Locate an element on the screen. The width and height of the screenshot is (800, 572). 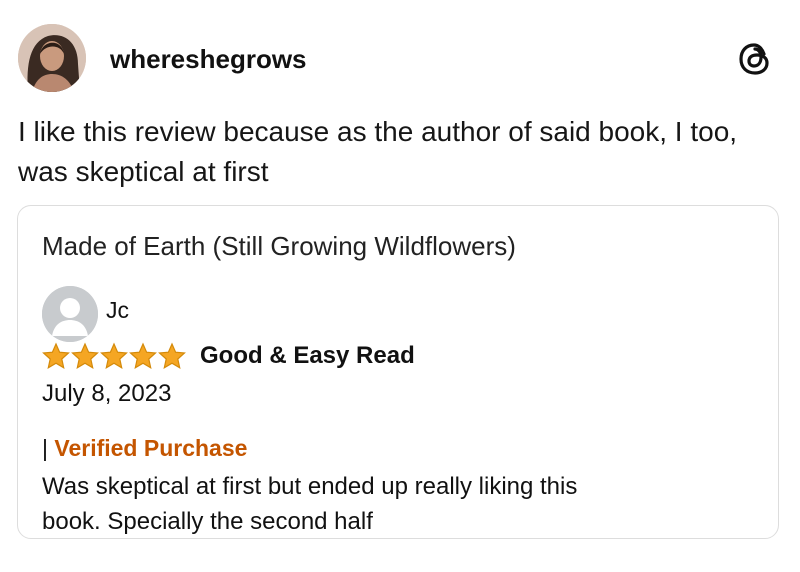
user-avatar is located at coordinates (52, 58).